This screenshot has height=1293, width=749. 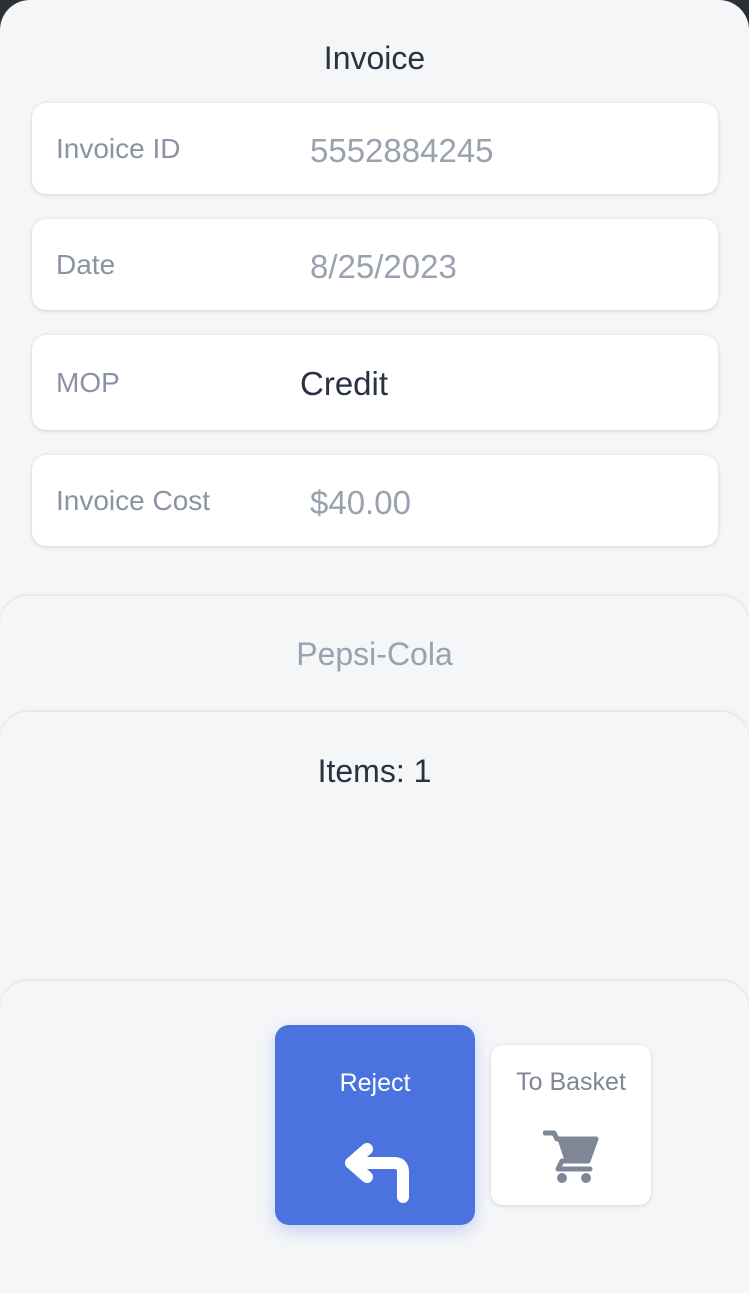 What do you see at coordinates (377, 1173) in the screenshot?
I see `return-arrow-icon` at bounding box center [377, 1173].